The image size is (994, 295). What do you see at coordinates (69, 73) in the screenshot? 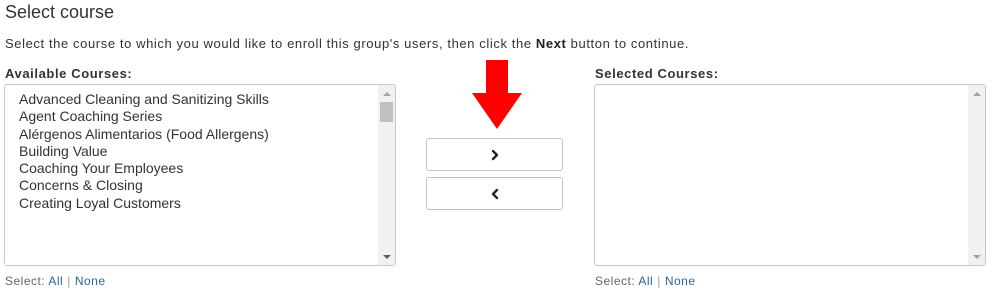
I see `available-courses-label: Available Courses:` at bounding box center [69, 73].